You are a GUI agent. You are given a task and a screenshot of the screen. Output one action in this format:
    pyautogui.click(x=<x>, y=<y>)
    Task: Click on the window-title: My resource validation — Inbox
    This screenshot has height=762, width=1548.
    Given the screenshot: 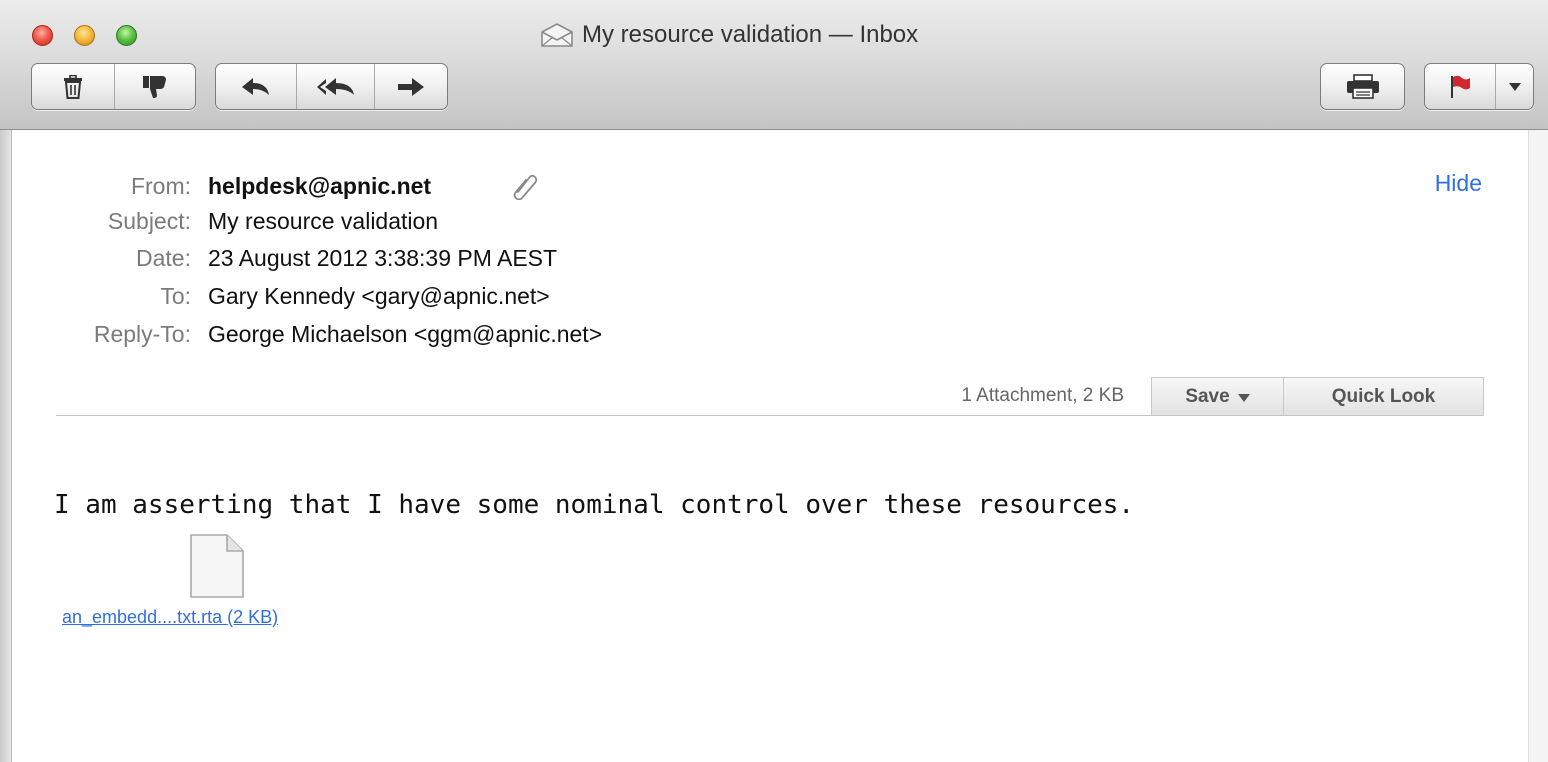 What is the action you would take?
    pyautogui.click(x=729, y=35)
    